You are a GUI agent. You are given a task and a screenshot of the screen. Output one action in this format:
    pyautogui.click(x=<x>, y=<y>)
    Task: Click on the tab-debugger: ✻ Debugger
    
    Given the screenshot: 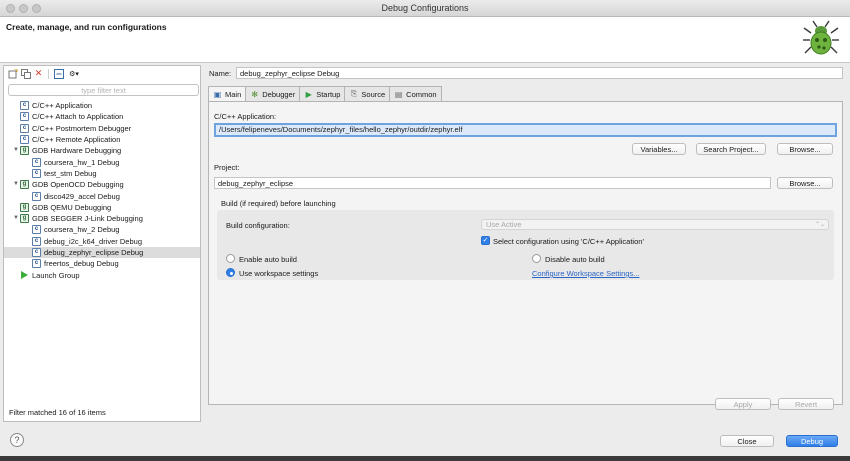 What is the action you would take?
    pyautogui.click(x=273, y=93)
    